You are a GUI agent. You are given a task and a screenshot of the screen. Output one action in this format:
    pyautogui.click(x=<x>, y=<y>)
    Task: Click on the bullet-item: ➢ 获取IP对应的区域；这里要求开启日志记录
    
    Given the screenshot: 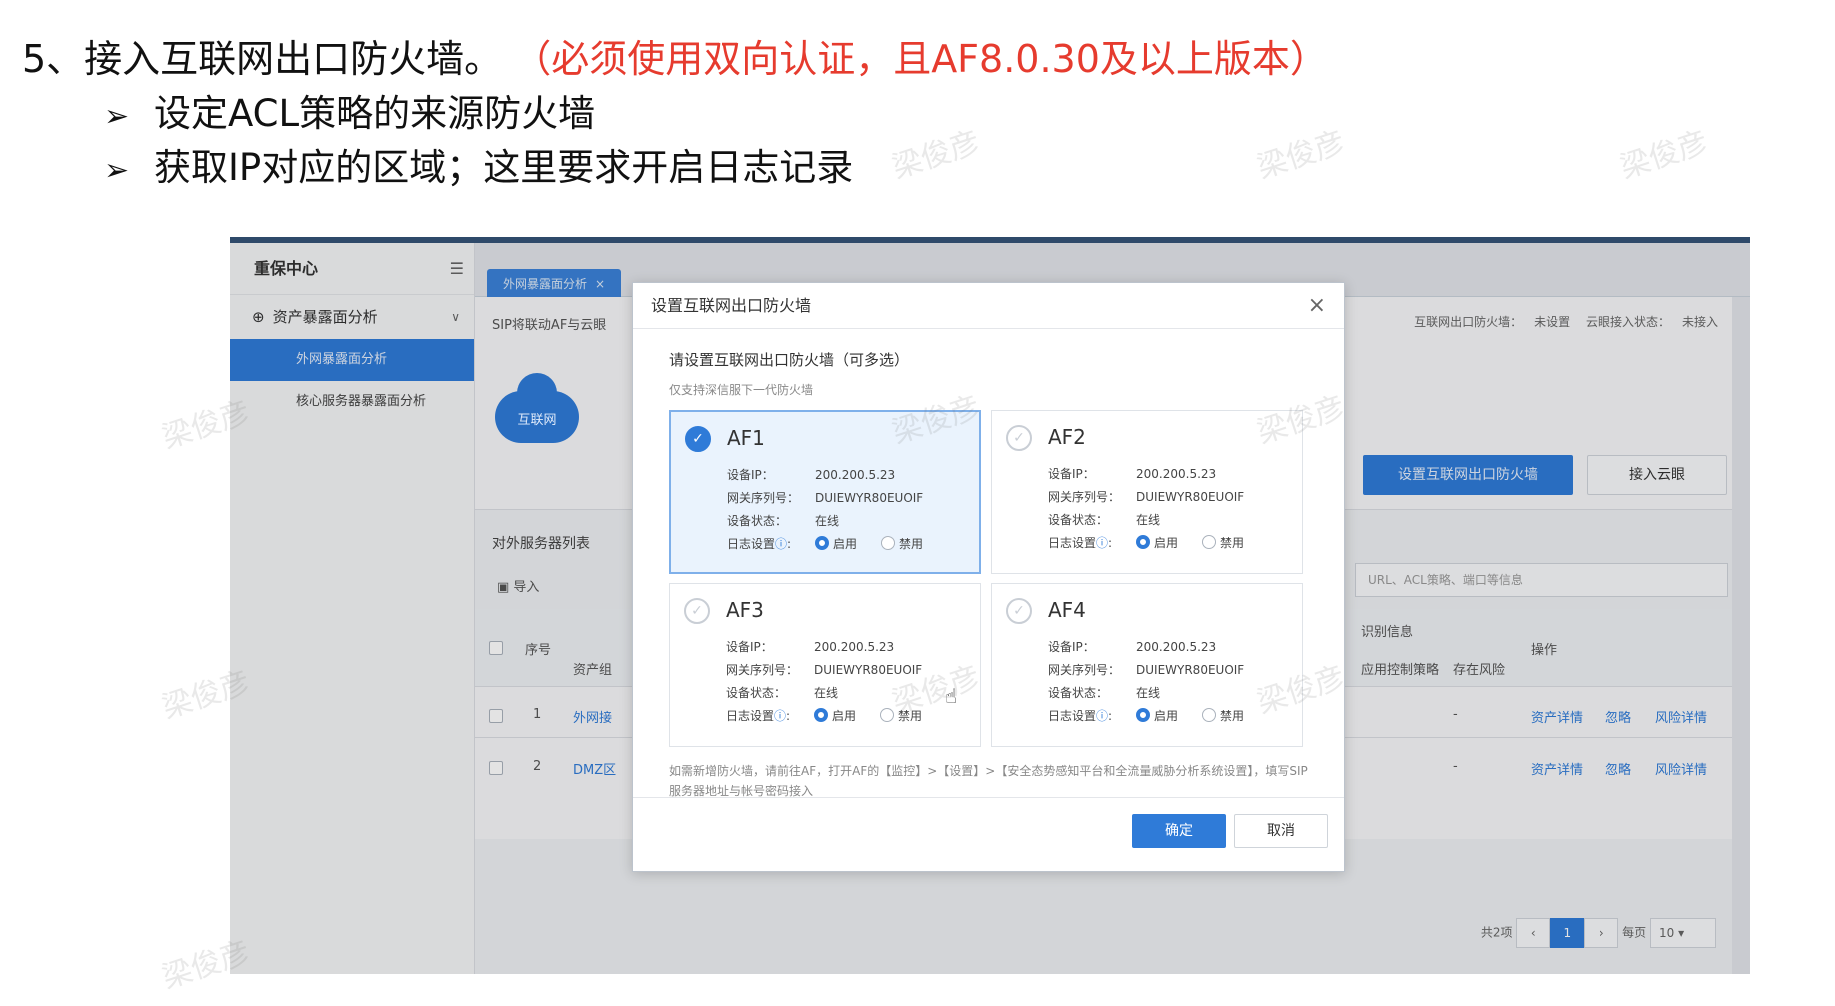 What is the action you would take?
    pyautogui.click(x=478, y=164)
    